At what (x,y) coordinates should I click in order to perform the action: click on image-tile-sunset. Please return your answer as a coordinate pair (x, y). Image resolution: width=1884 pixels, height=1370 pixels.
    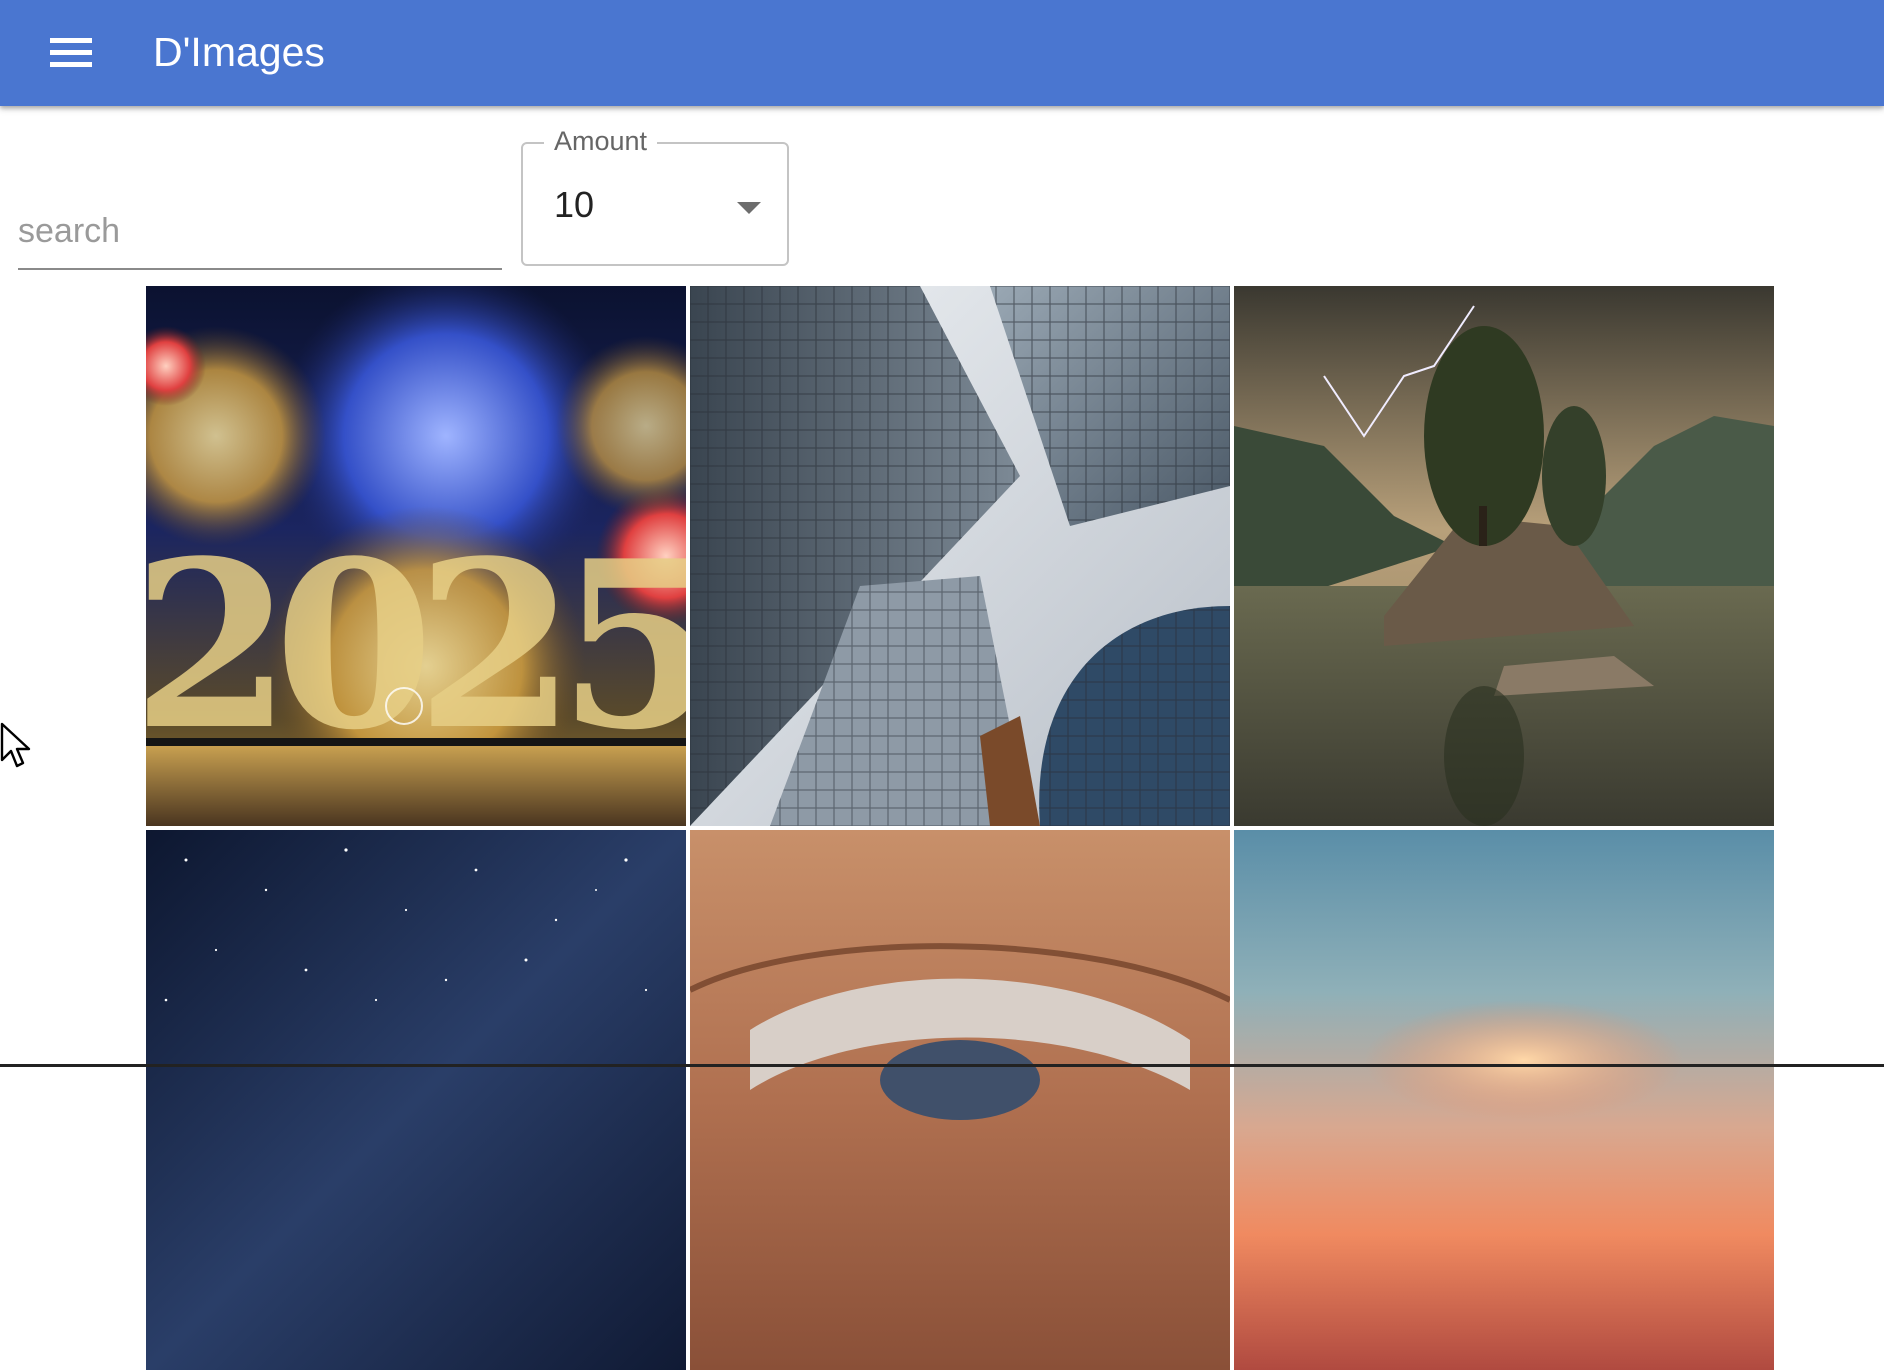
    Looking at the image, I should click on (1504, 1100).